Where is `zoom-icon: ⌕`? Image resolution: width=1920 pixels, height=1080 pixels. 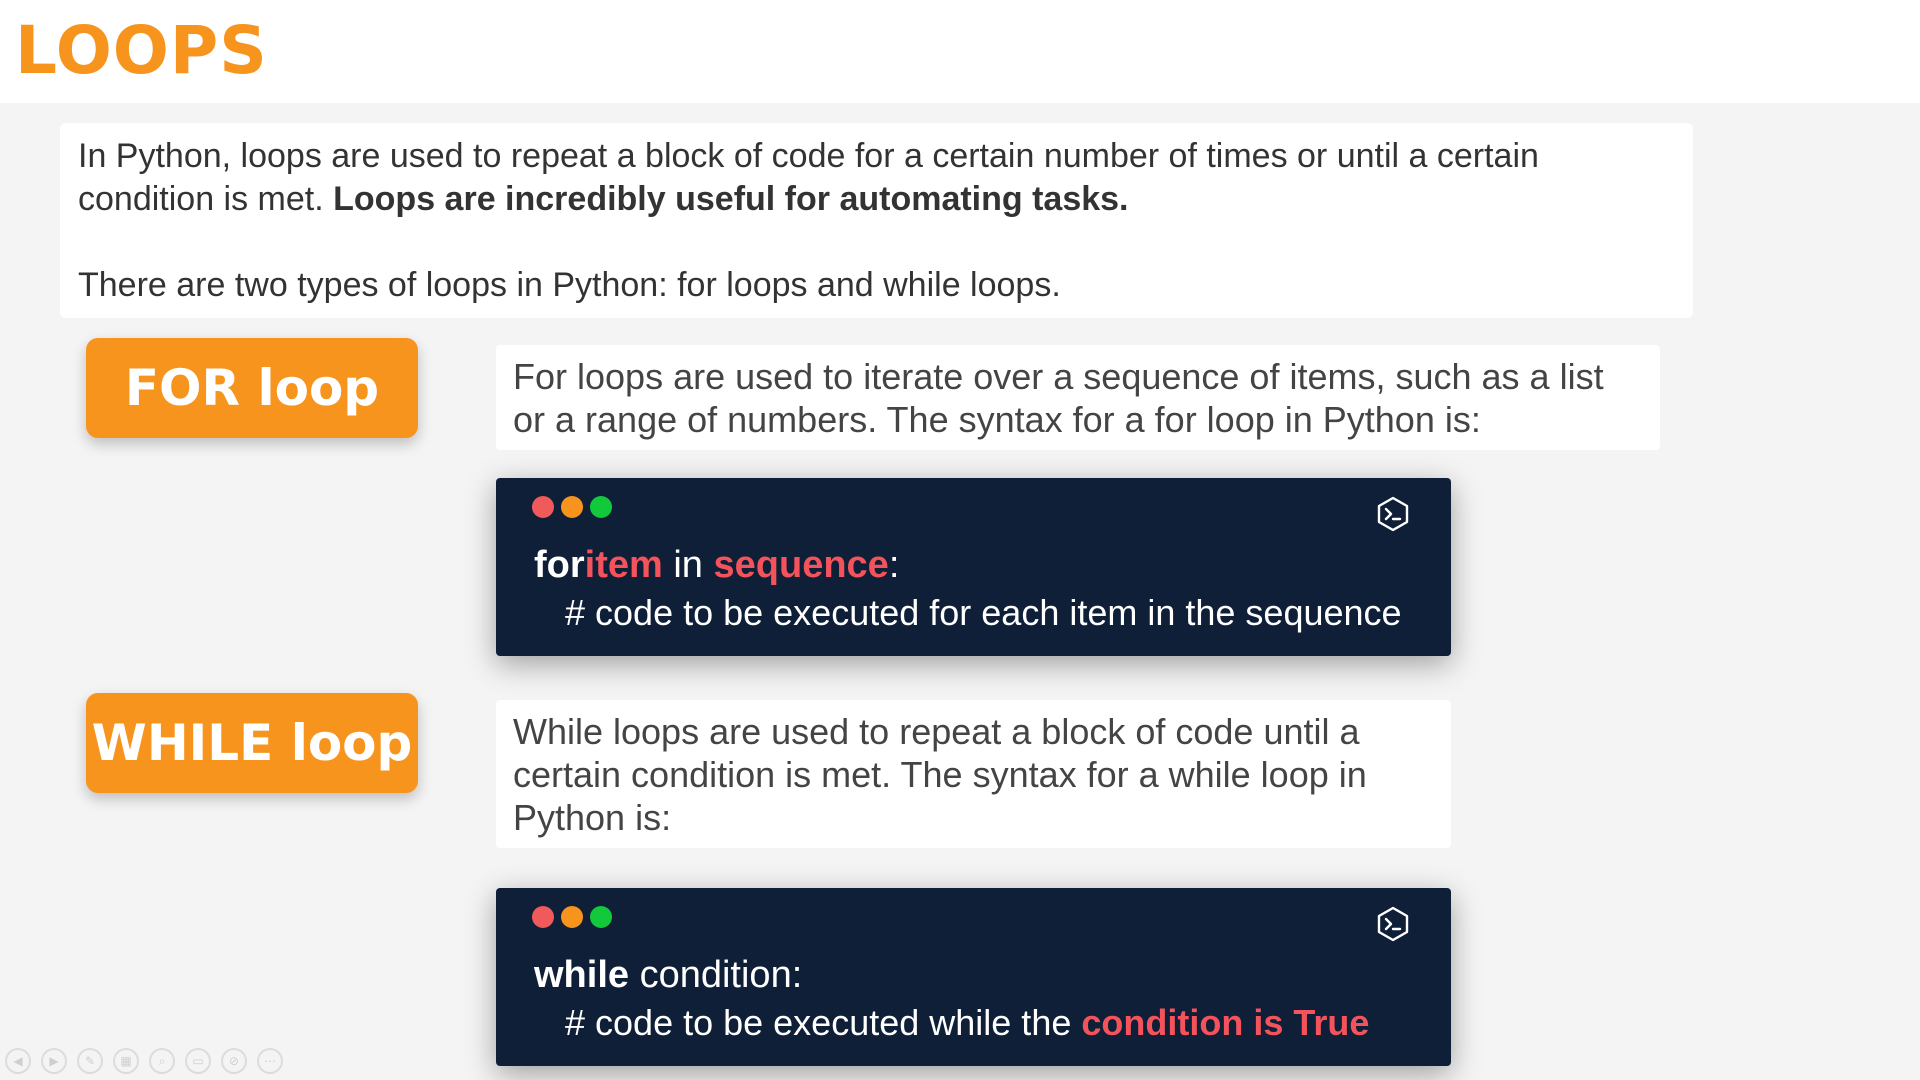 zoom-icon: ⌕ is located at coordinates (162, 1061).